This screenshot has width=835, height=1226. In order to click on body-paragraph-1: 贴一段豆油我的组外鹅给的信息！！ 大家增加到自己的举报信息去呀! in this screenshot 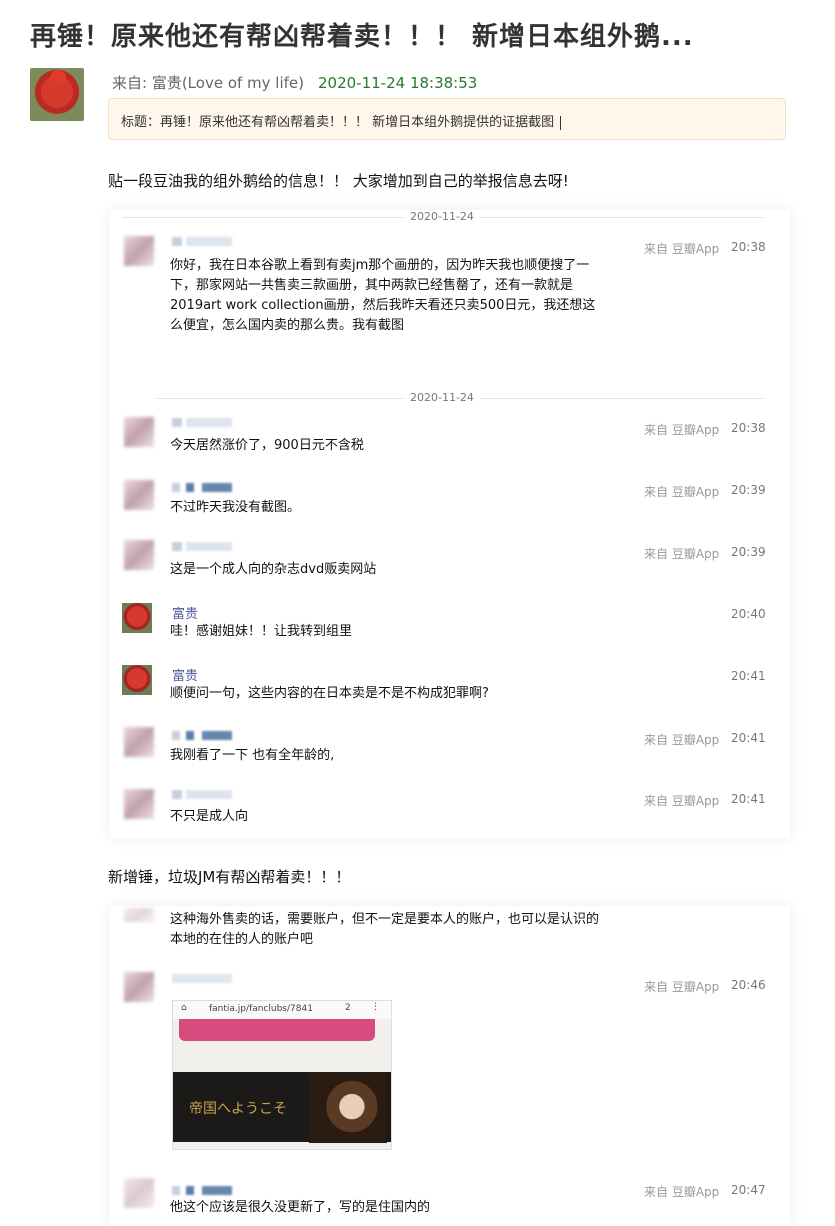, I will do `click(338, 181)`.